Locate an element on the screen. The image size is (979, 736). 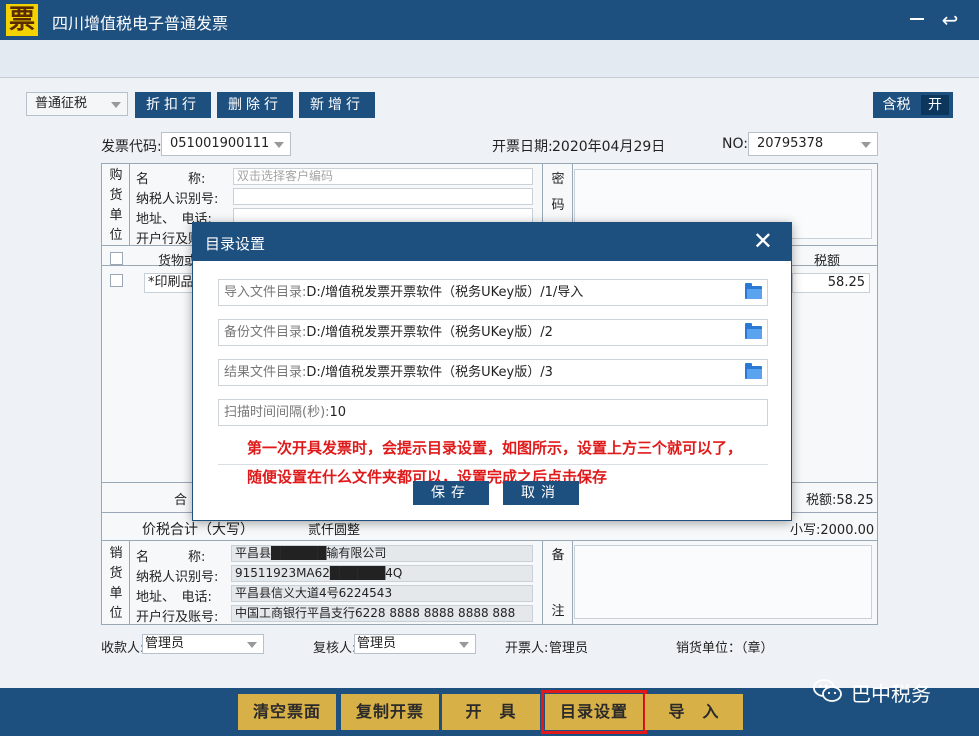
result-dir-field: 结果文件目录:D:/增值税发票开票软件（税务UKey版）/3 is located at coordinates (493, 372).